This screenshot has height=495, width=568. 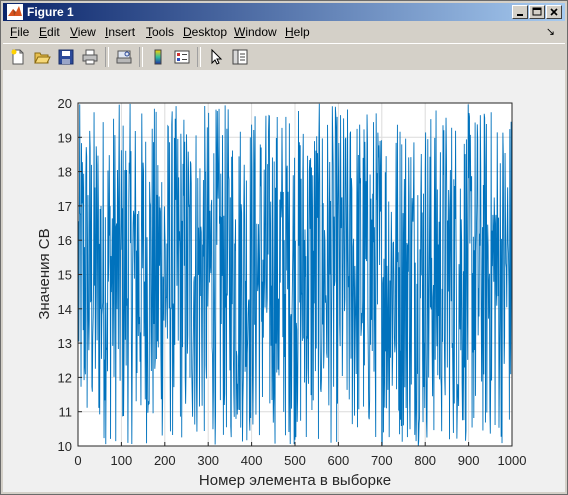 I want to click on x-tick-label: 100, so click(x=122, y=460).